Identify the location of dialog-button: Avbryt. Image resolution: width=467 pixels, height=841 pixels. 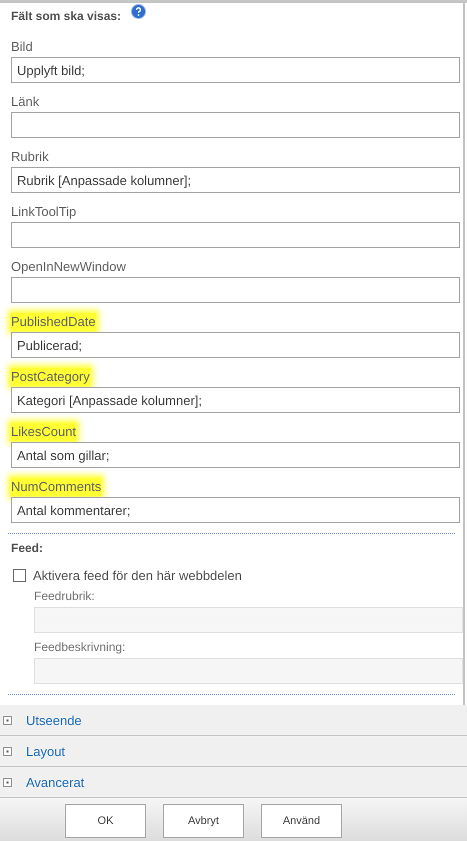
(203, 821).